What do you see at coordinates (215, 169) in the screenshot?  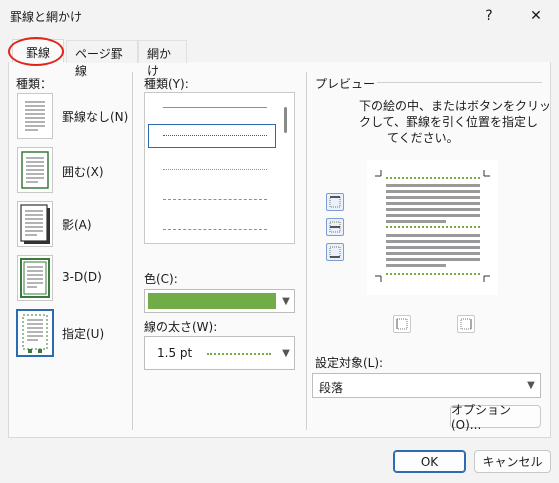 I see `line-style-dotted-green` at bounding box center [215, 169].